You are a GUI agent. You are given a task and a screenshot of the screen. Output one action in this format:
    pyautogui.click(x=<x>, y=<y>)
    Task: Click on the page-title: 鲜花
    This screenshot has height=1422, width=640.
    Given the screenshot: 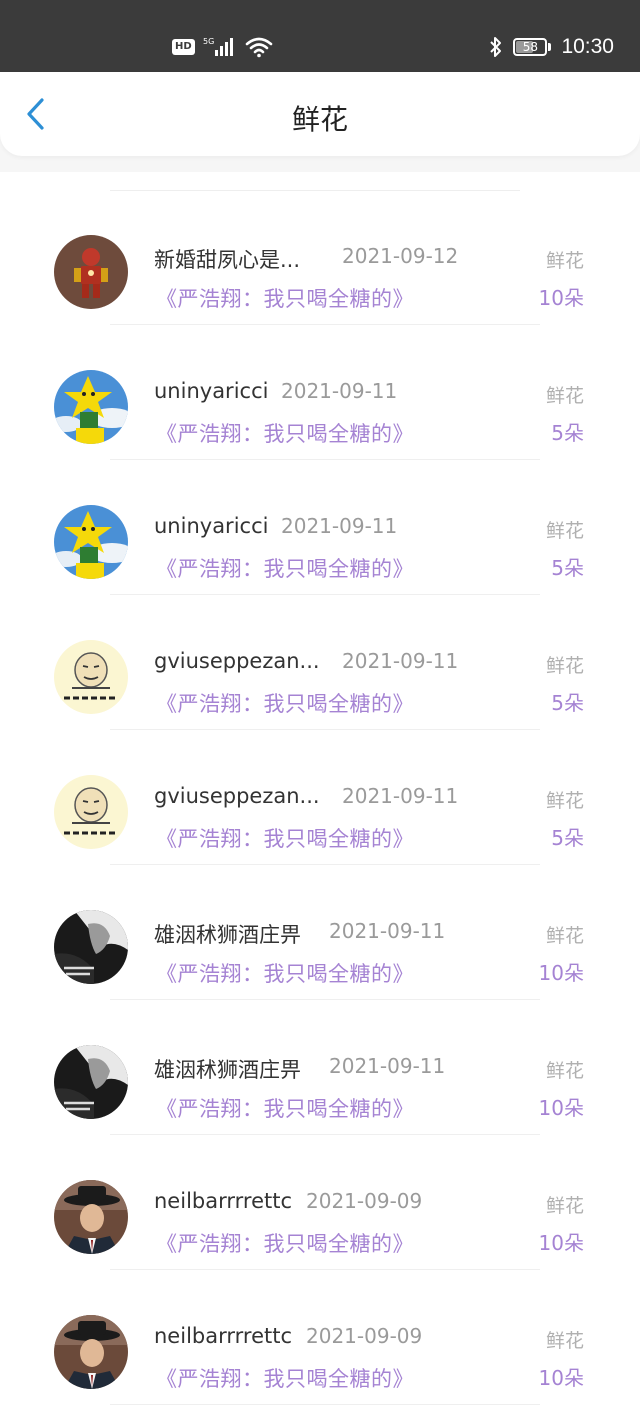 What is the action you would take?
    pyautogui.click(x=319, y=119)
    